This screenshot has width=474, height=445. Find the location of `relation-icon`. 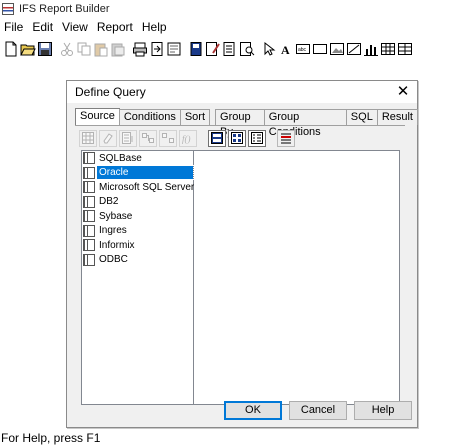

relation-icon is located at coordinates (168, 138).